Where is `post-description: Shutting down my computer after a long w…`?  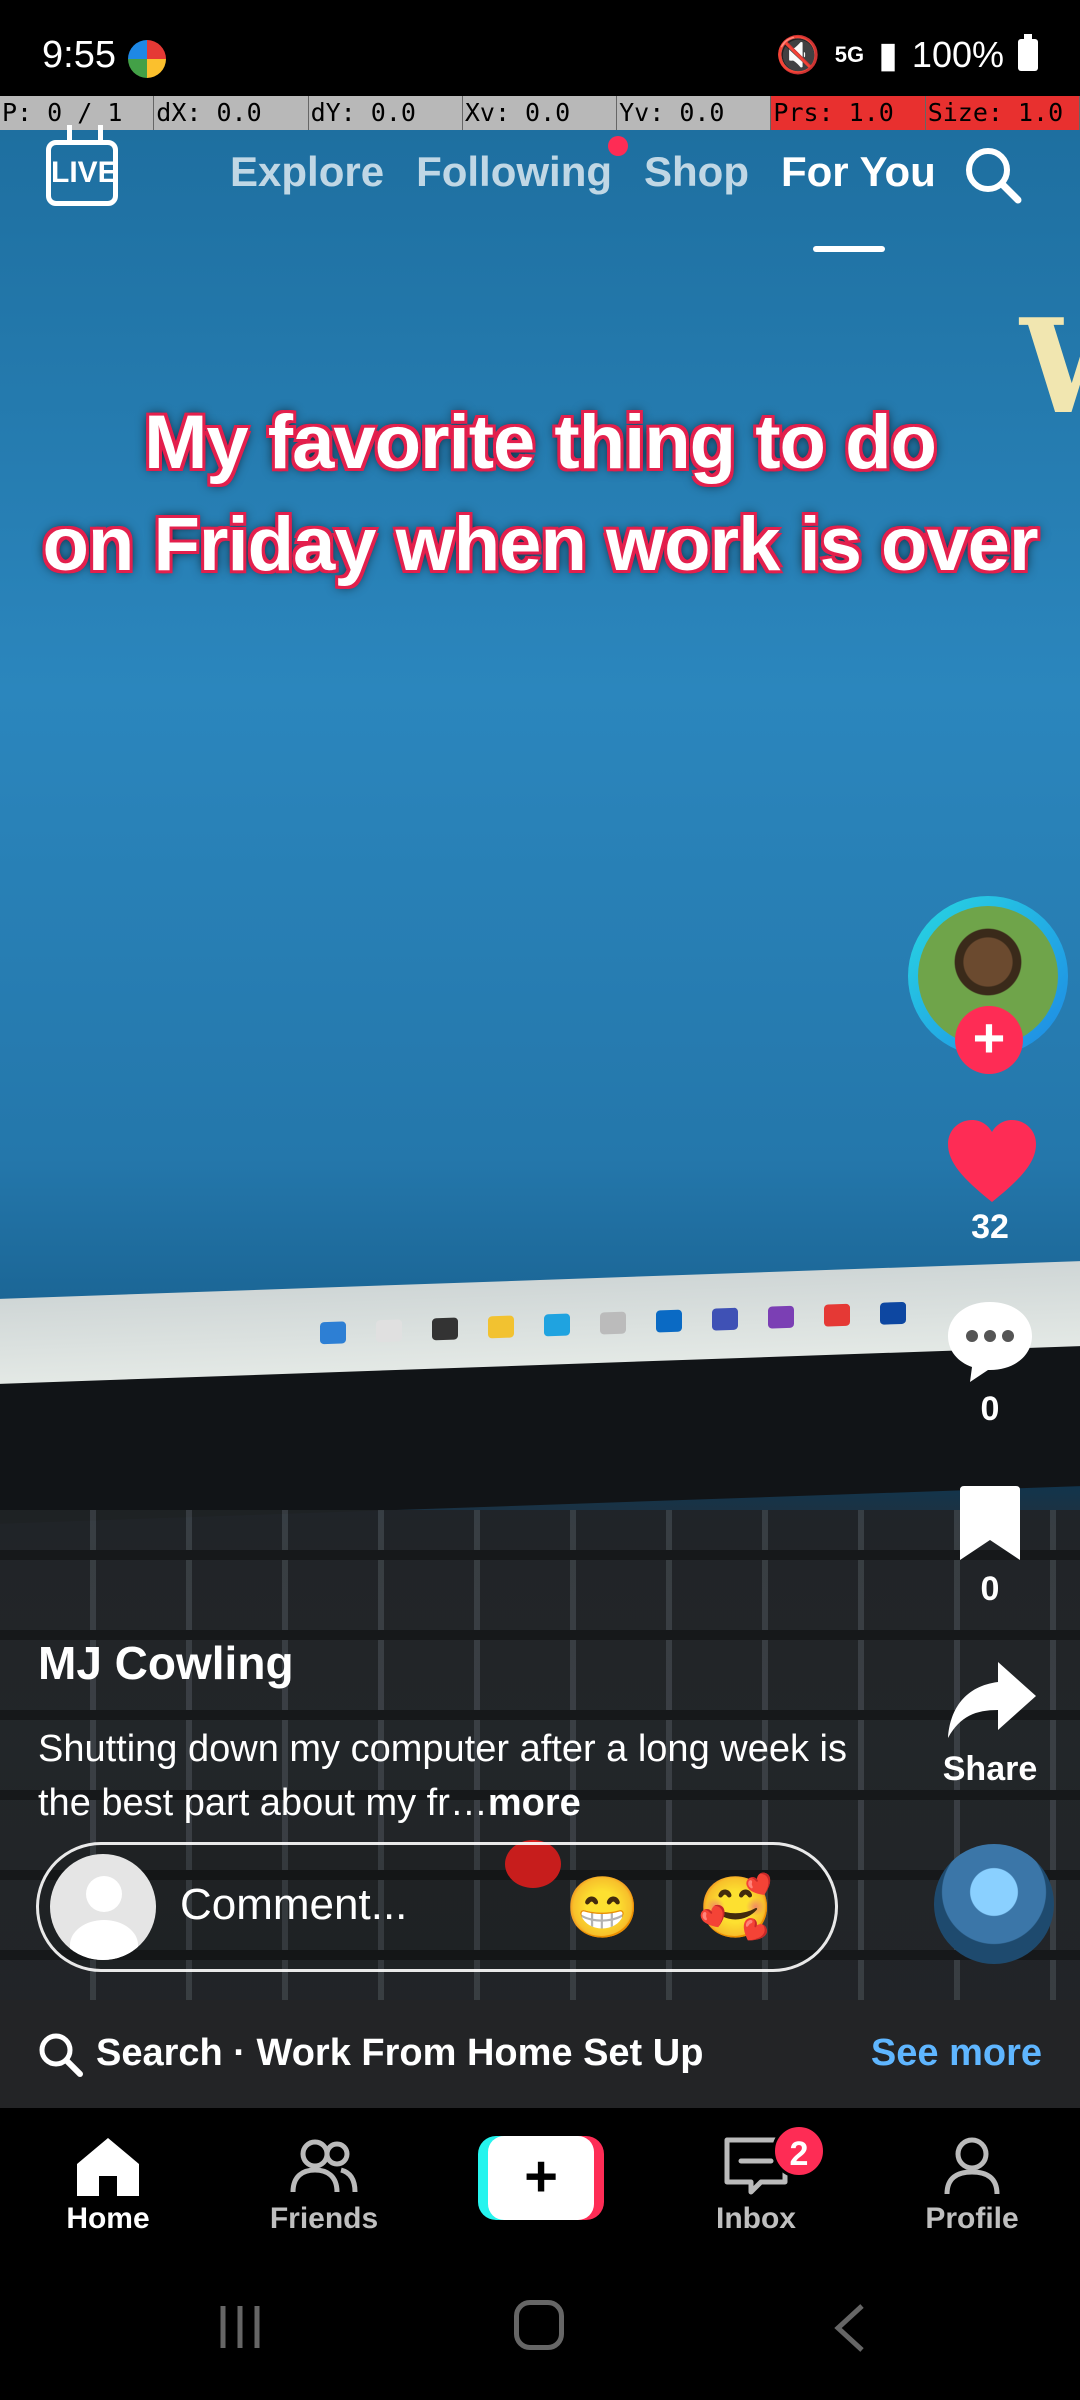 post-description: Shutting down my computer after a long w… is located at coordinates (448, 1776).